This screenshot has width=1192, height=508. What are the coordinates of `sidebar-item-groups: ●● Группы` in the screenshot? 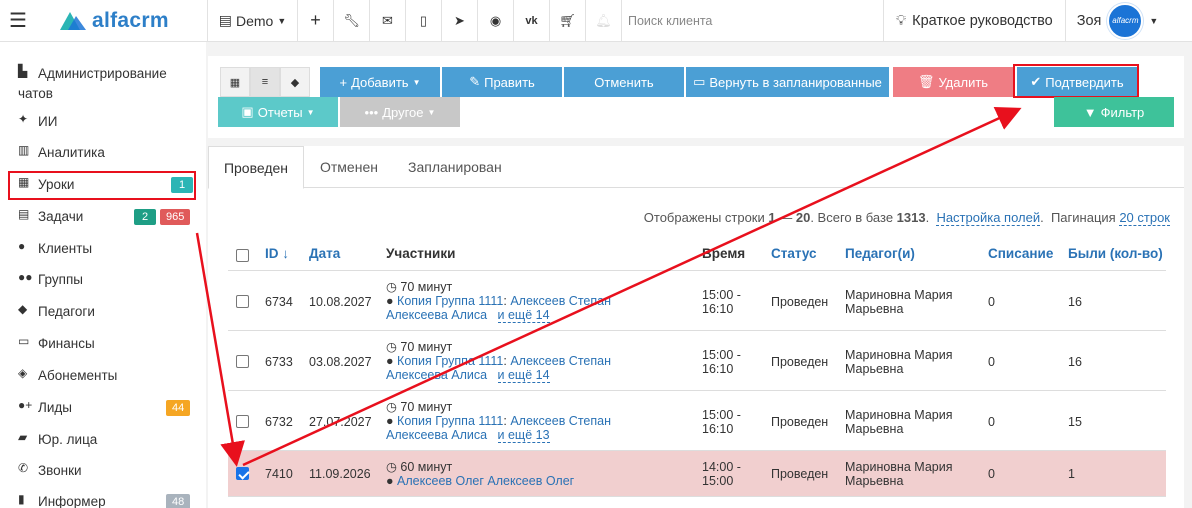 It's located at (102, 280).